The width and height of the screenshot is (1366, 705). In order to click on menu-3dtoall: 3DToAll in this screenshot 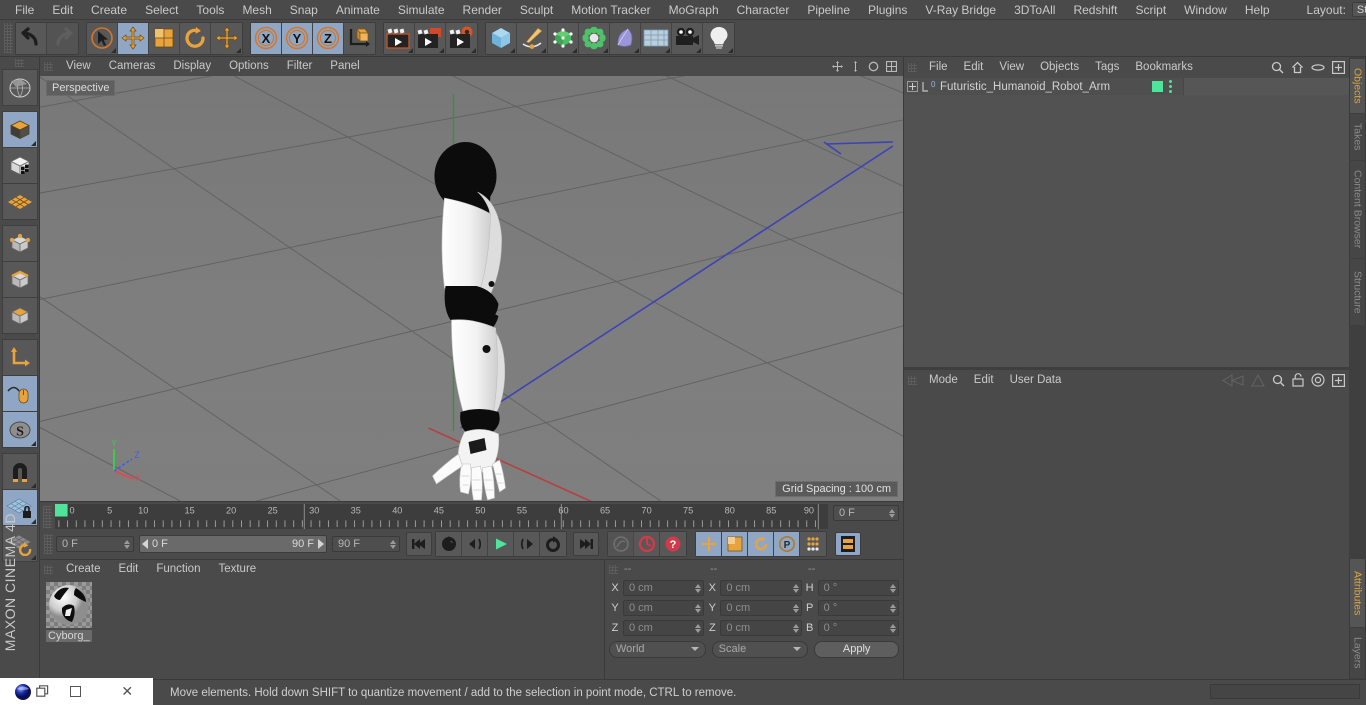, I will do `click(1034, 10)`.